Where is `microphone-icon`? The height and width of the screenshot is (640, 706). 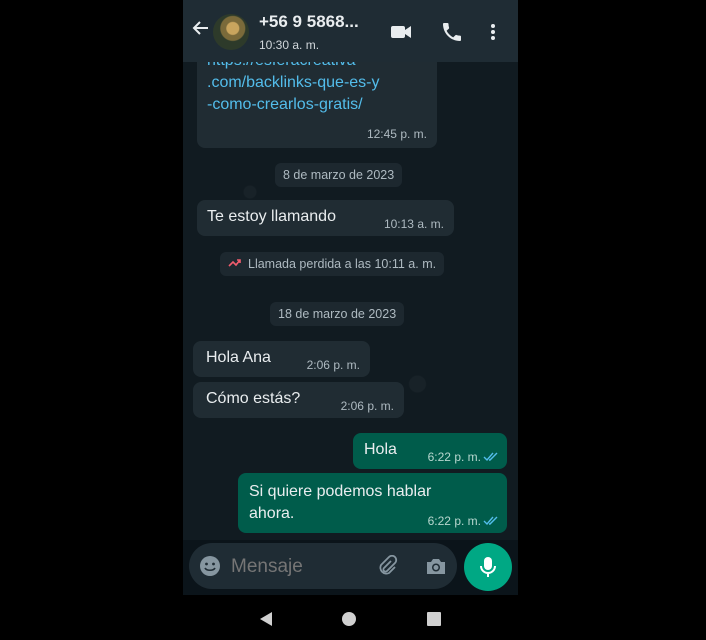 microphone-icon is located at coordinates (488, 567).